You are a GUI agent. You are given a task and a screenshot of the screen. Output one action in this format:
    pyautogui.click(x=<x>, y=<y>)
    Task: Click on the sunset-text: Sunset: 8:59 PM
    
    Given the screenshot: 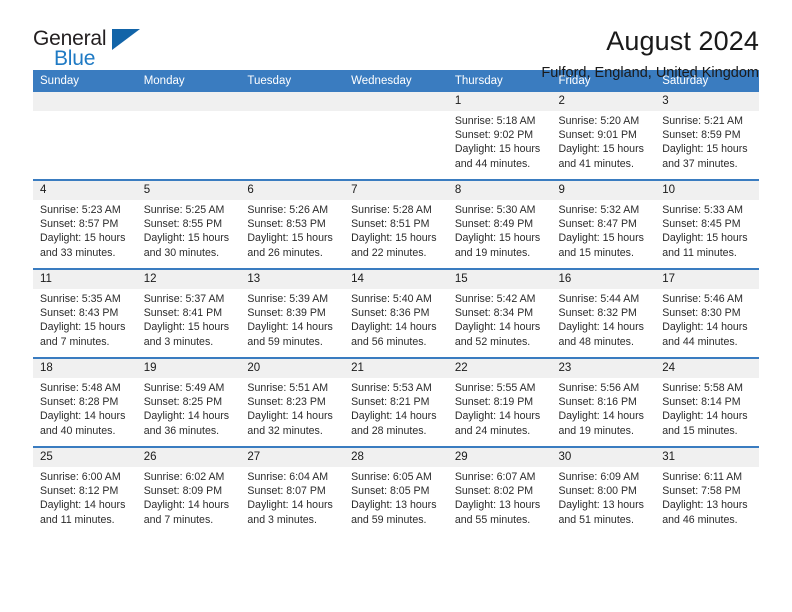 What is the action you would take?
    pyautogui.click(x=701, y=135)
    